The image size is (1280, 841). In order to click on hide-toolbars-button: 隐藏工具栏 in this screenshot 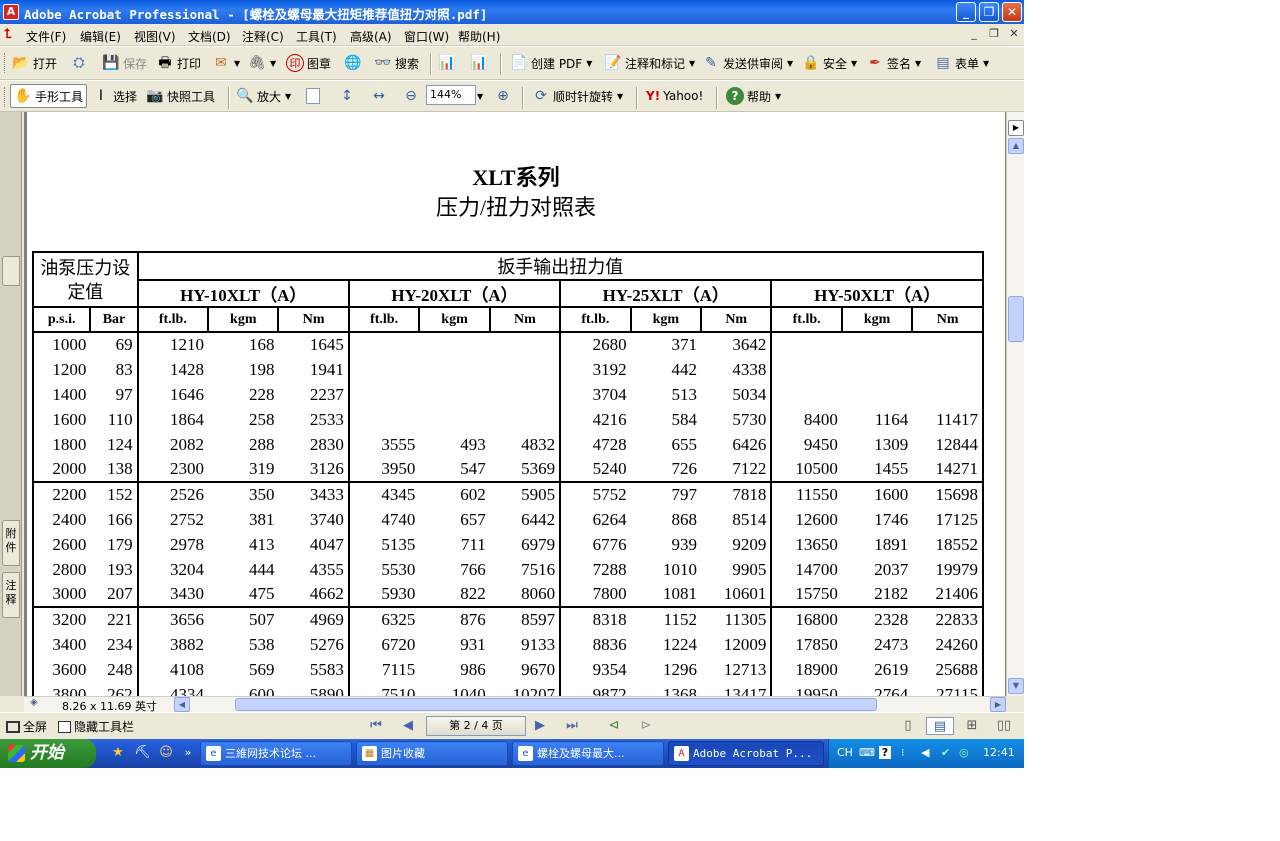, I will do `click(96, 726)`.